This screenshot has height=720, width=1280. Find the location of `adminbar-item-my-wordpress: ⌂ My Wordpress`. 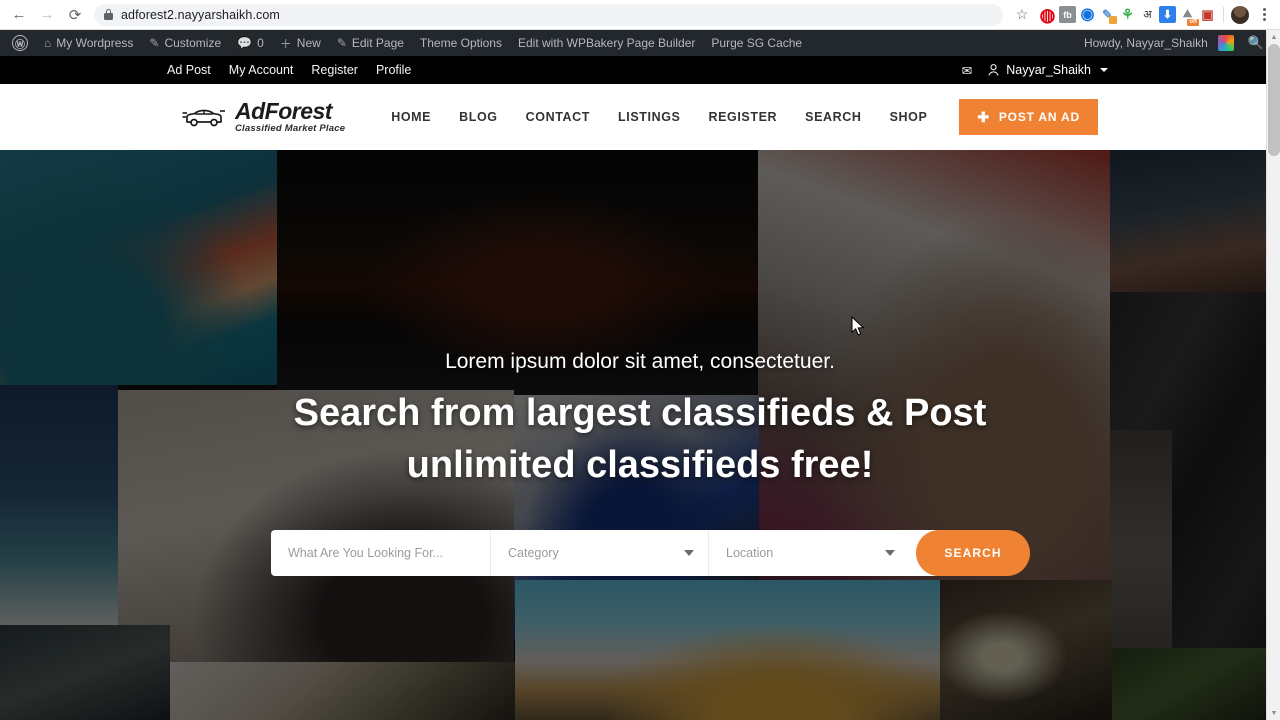

adminbar-item-my-wordpress: ⌂ My Wordpress is located at coordinates (88, 43).